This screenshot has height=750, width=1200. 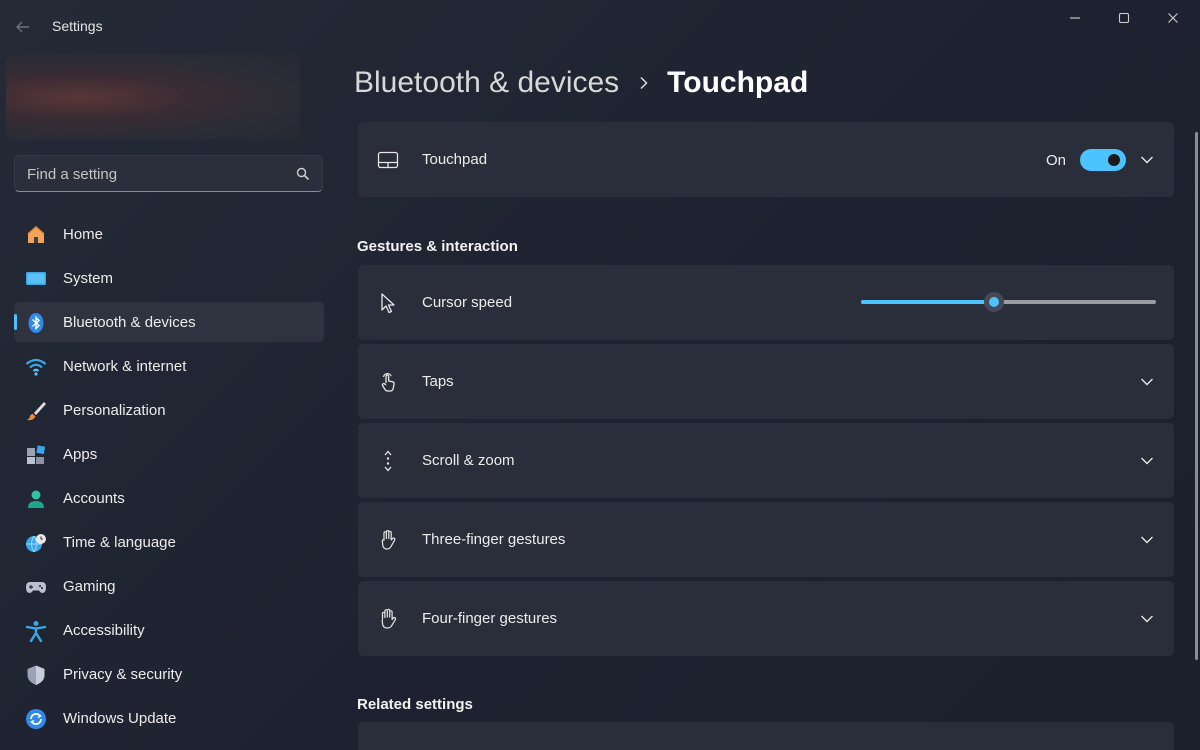 I want to click on close-button, so click(x=1173, y=17).